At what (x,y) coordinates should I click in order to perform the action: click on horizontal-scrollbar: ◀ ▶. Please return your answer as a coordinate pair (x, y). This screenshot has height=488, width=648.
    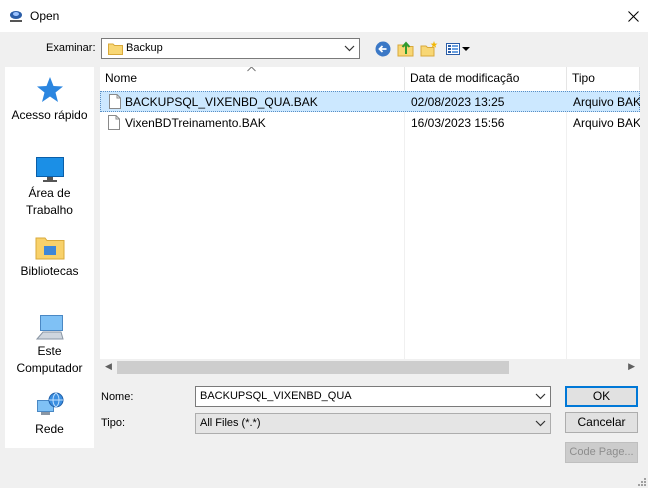
    Looking at the image, I should click on (370, 367).